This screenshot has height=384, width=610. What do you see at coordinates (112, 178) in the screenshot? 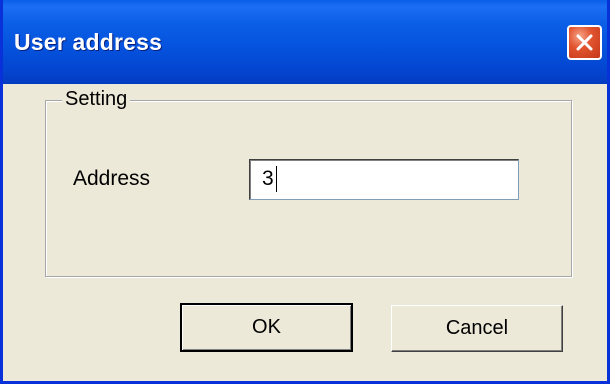
I see `address-label: Address` at bounding box center [112, 178].